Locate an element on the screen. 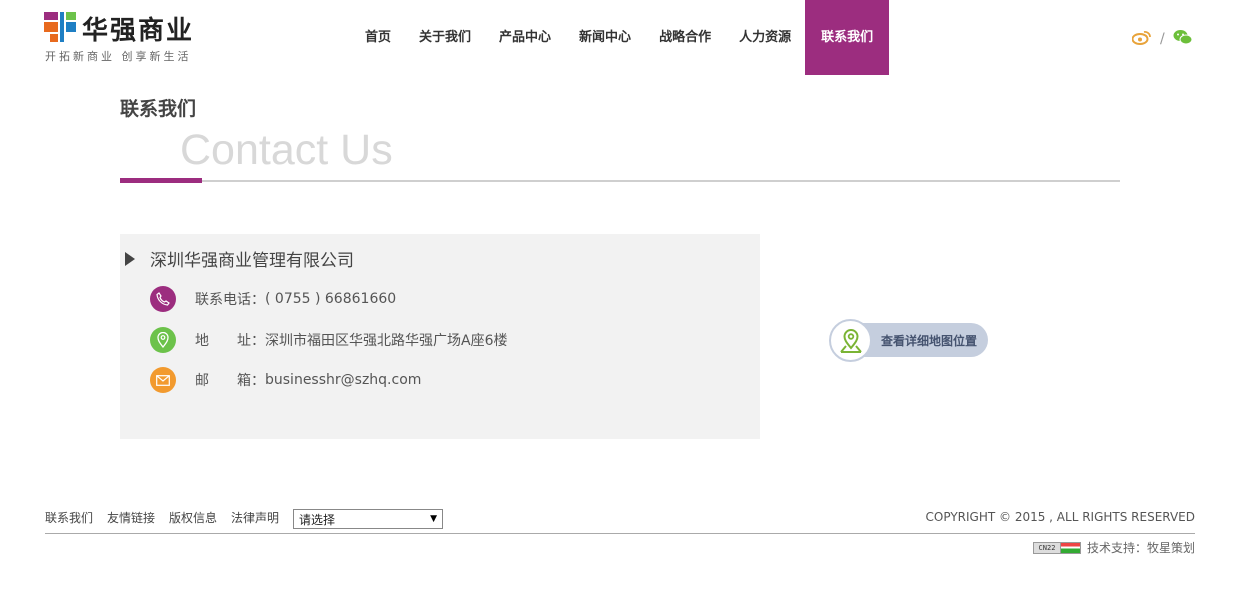  tech-support-text: 技术支持：牧星策划 is located at coordinates (1141, 547).